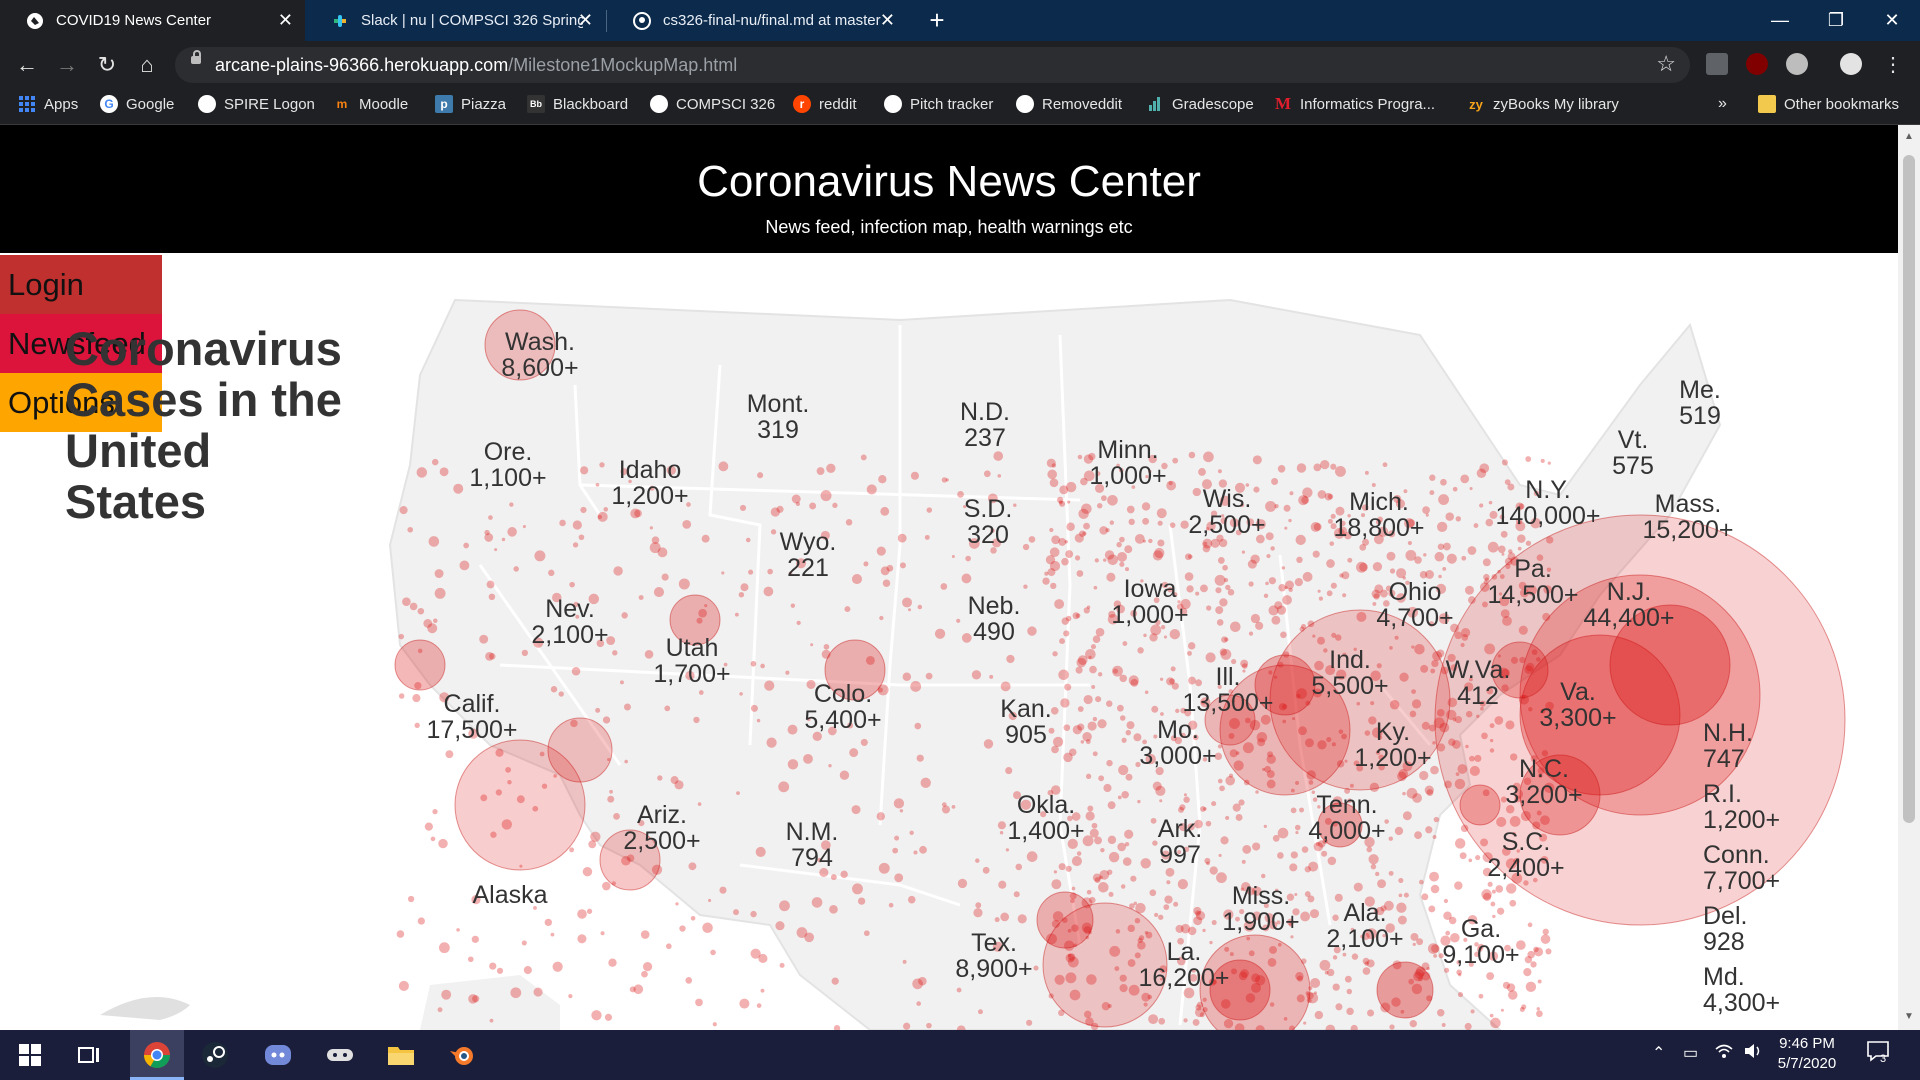 The height and width of the screenshot is (1080, 1920). I want to click on bookmark-compsci-326: COMPSCI 326, so click(712, 104).